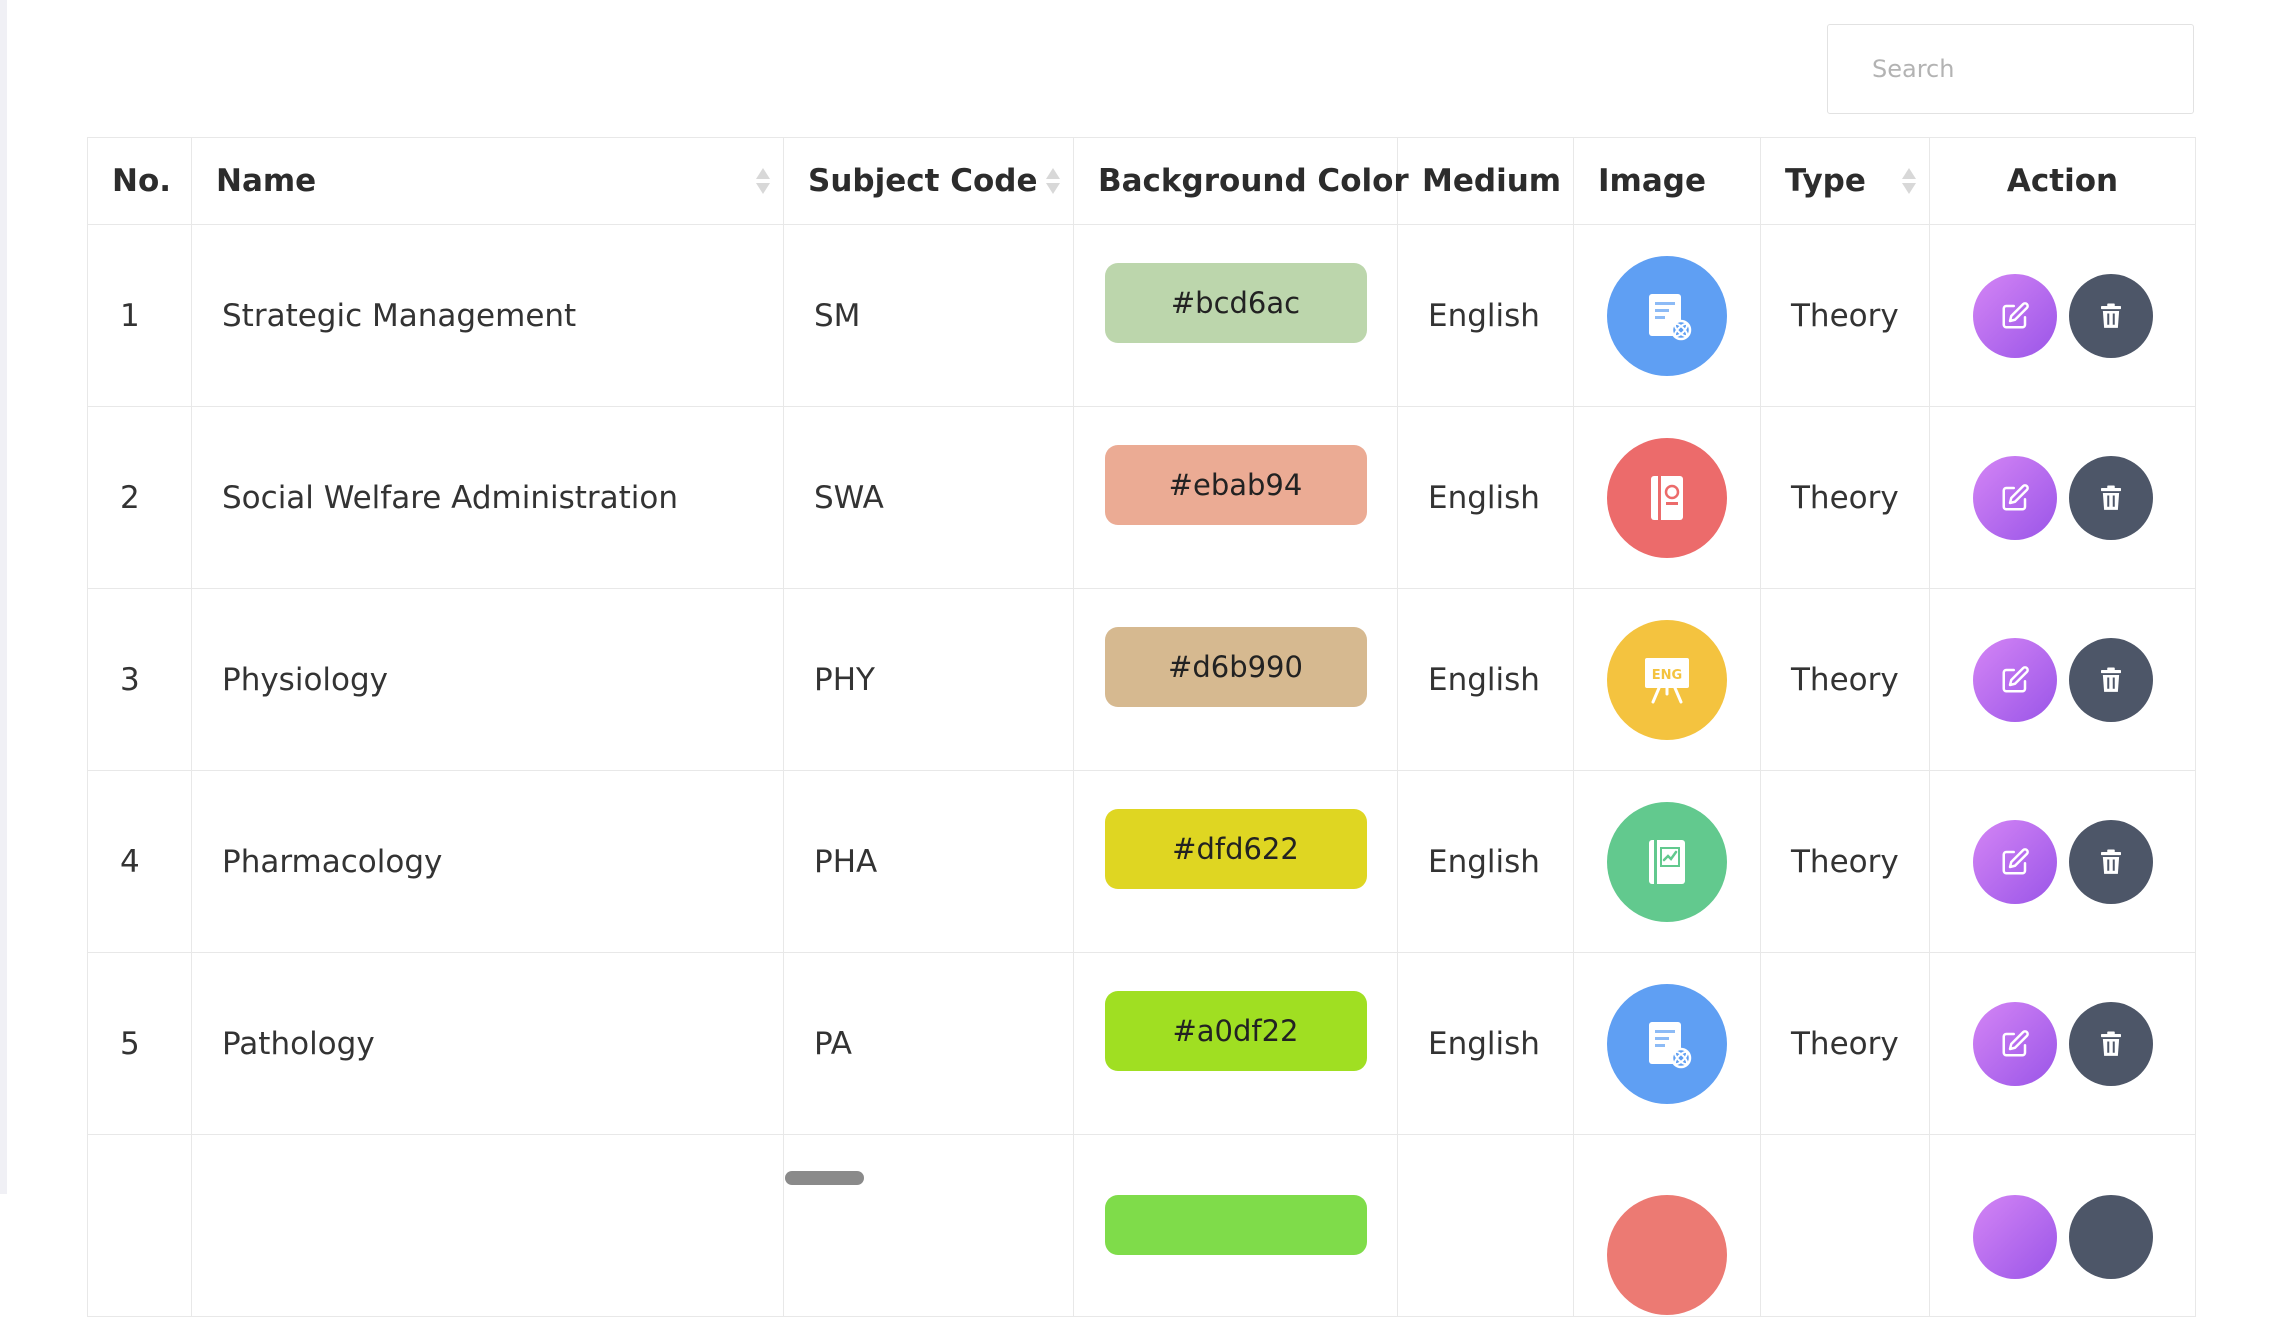 The image size is (2278, 1317). Describe the element at coordinates (139, 1043) in the screenshot. I see `row-number: 5` at that location.